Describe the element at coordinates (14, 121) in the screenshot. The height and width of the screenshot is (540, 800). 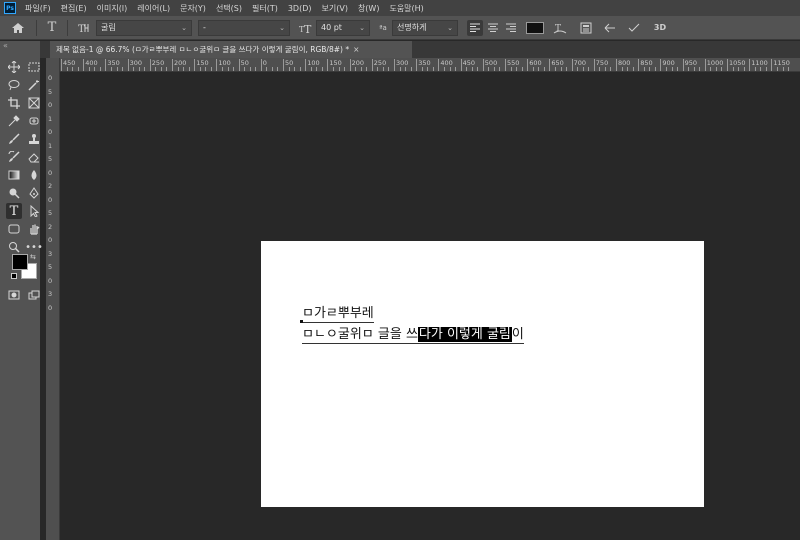
I see `eyedropper-tool-icon` at that location.